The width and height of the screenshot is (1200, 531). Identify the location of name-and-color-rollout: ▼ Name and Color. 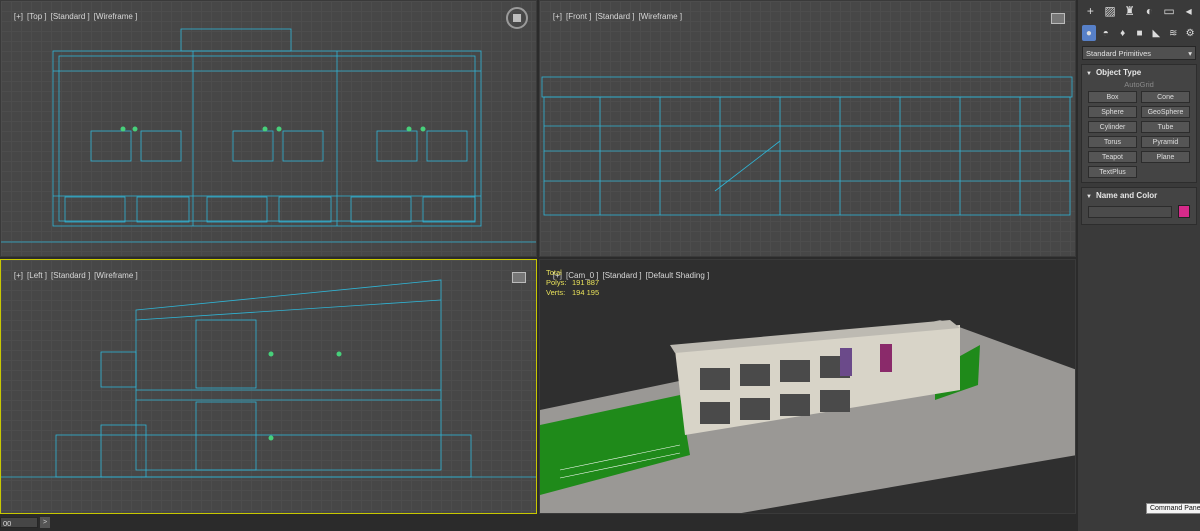
(1139, 206).